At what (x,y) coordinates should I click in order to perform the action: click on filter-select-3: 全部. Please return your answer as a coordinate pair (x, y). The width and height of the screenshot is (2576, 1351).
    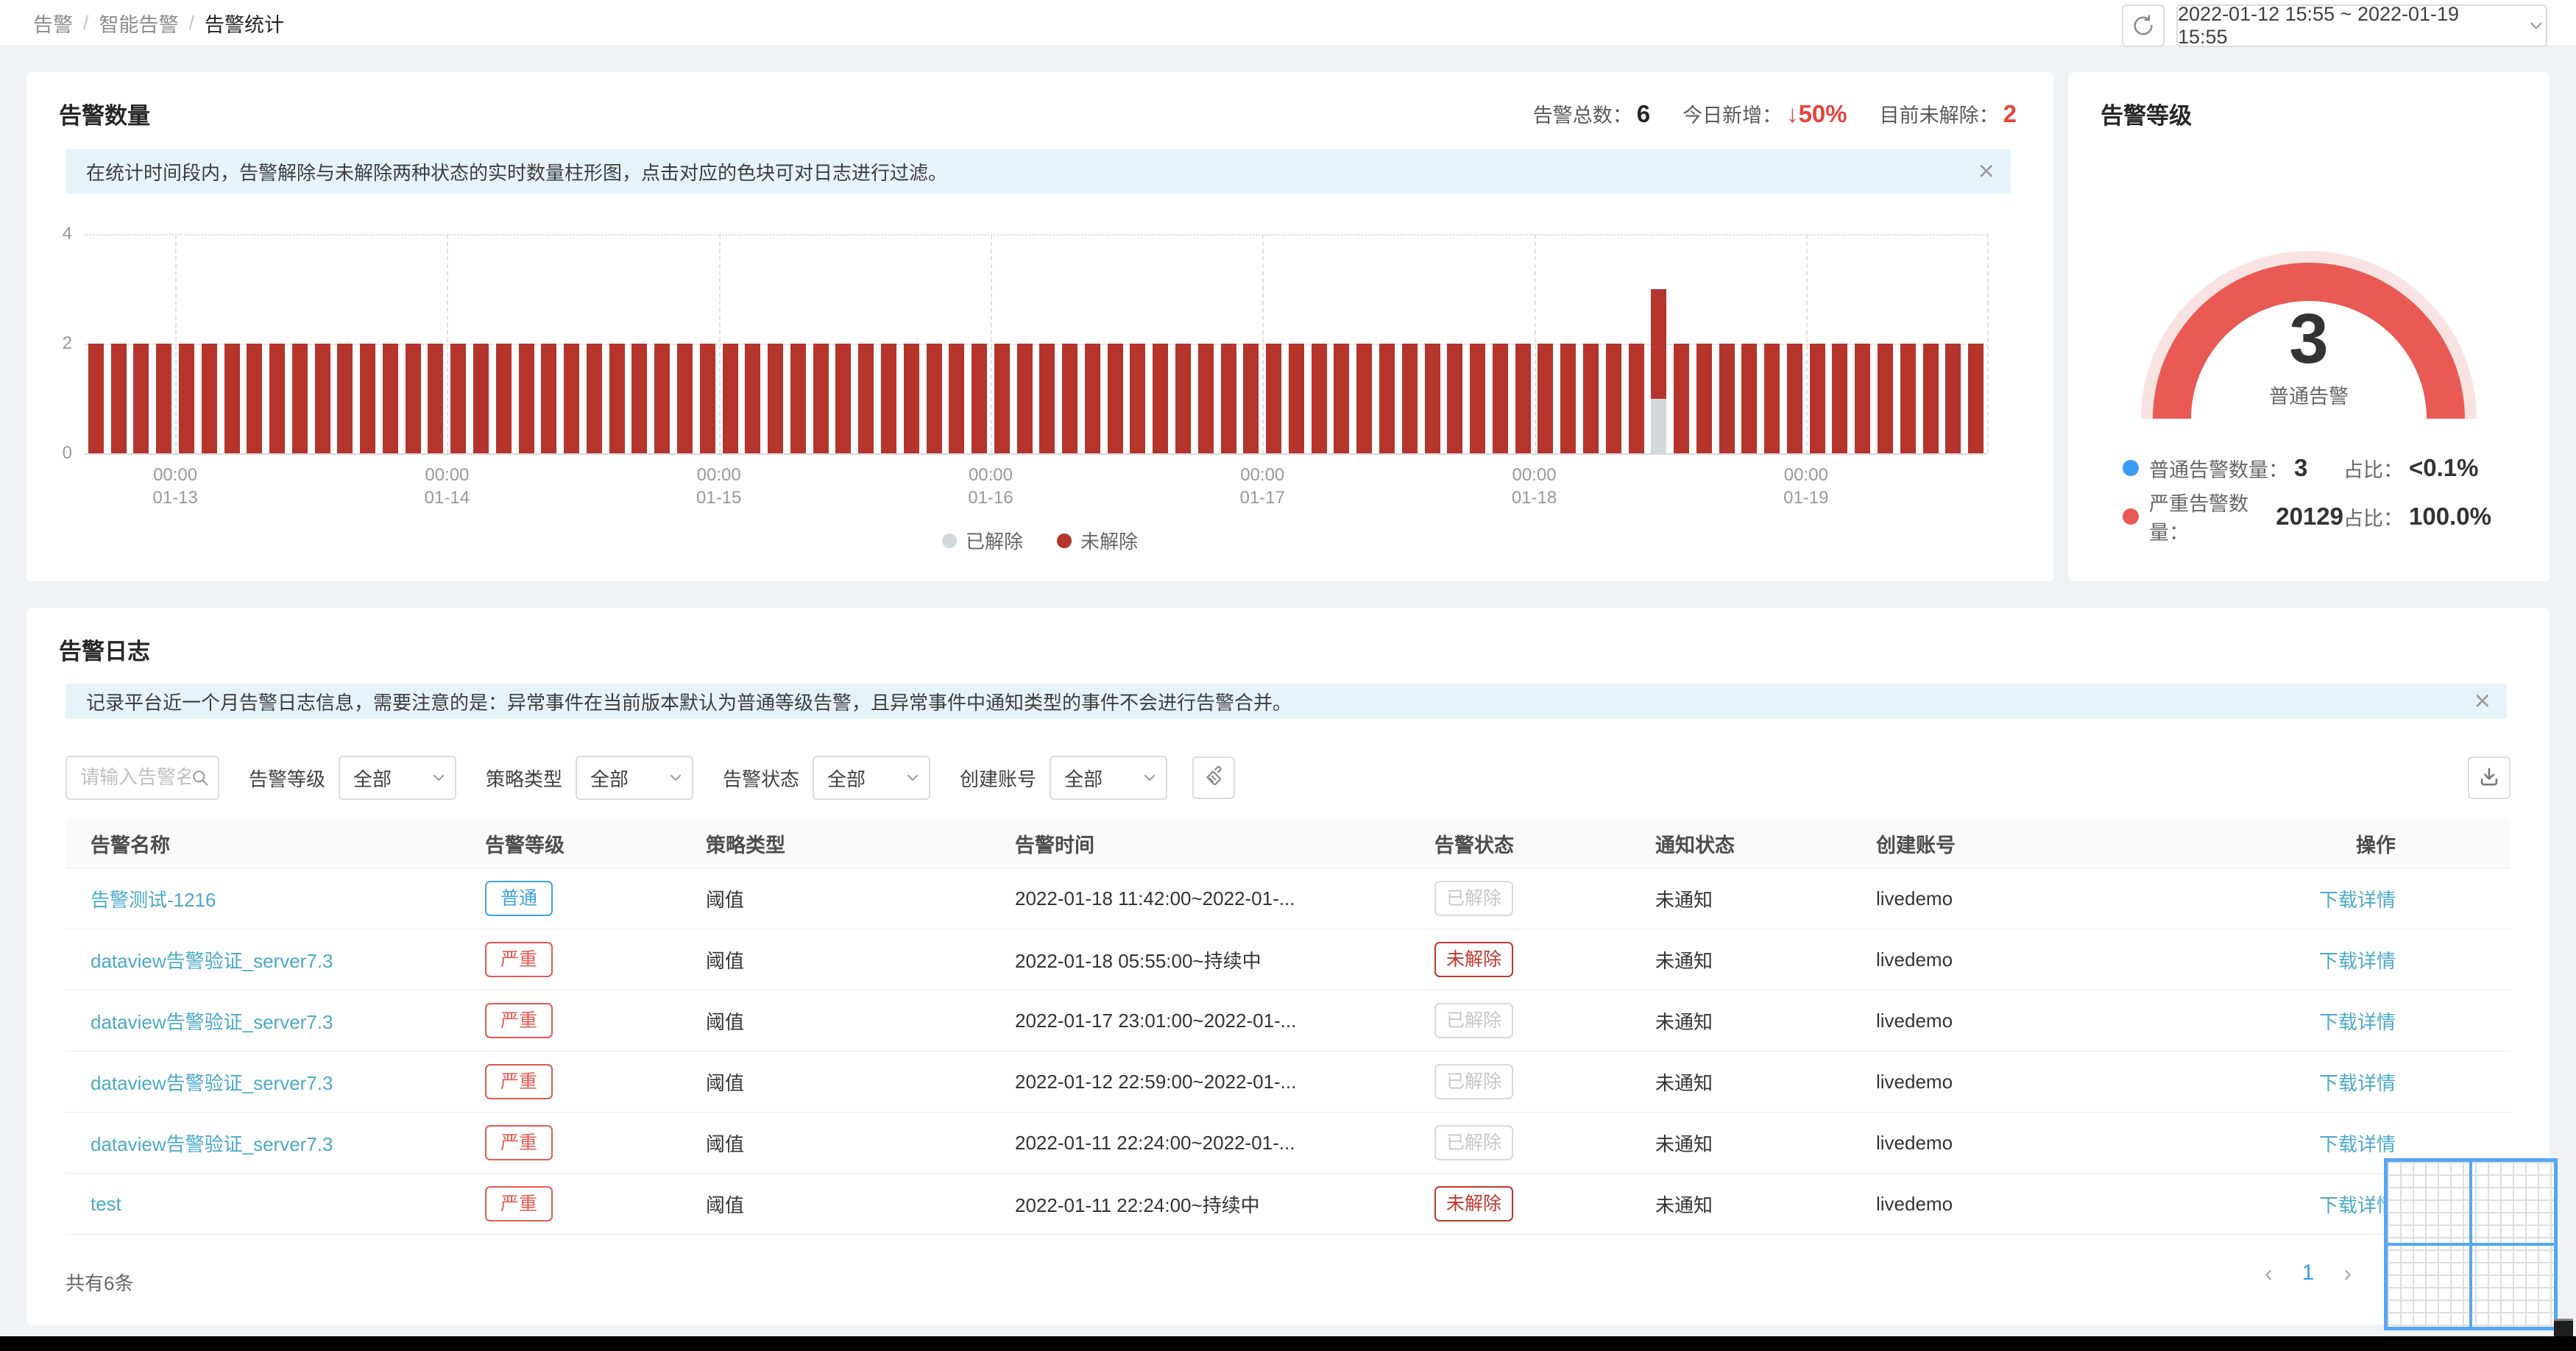
    Looking at the image, I should click on (872, 778).